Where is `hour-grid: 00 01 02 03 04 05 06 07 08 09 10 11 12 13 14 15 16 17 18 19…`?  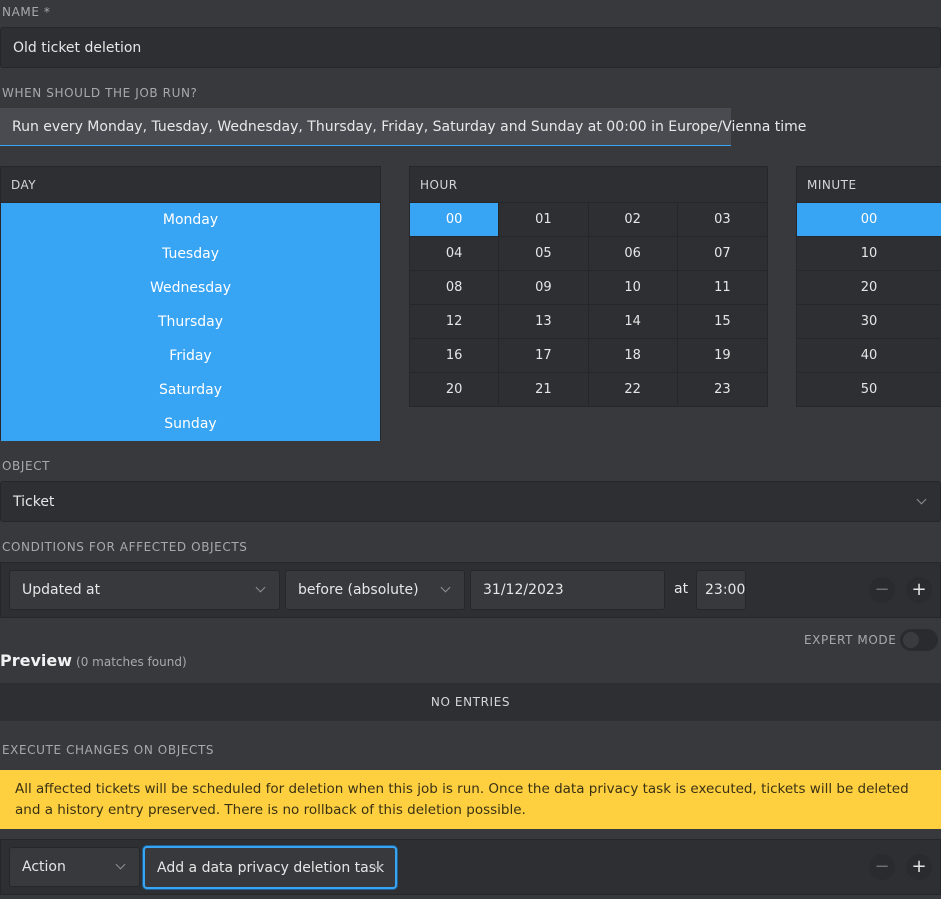 hour-grid: 00 01 02 03 04 05 06 07 08 09 10 11 12 13 14 15 16 17 18 19… is located at coordinates (588, 305).